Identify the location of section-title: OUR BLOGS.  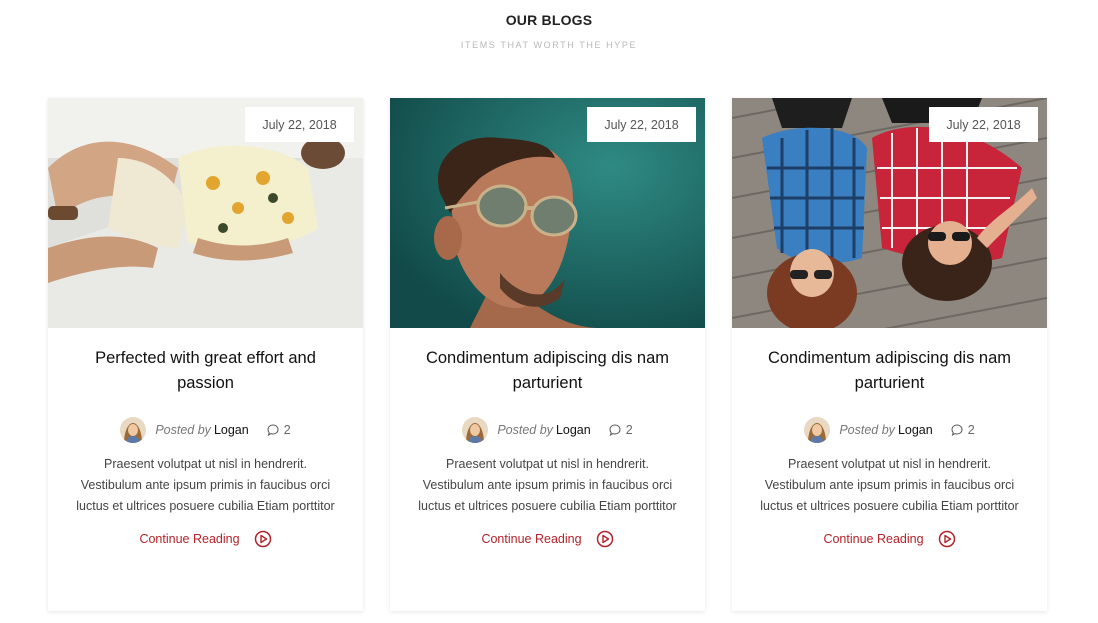
(549, 20).